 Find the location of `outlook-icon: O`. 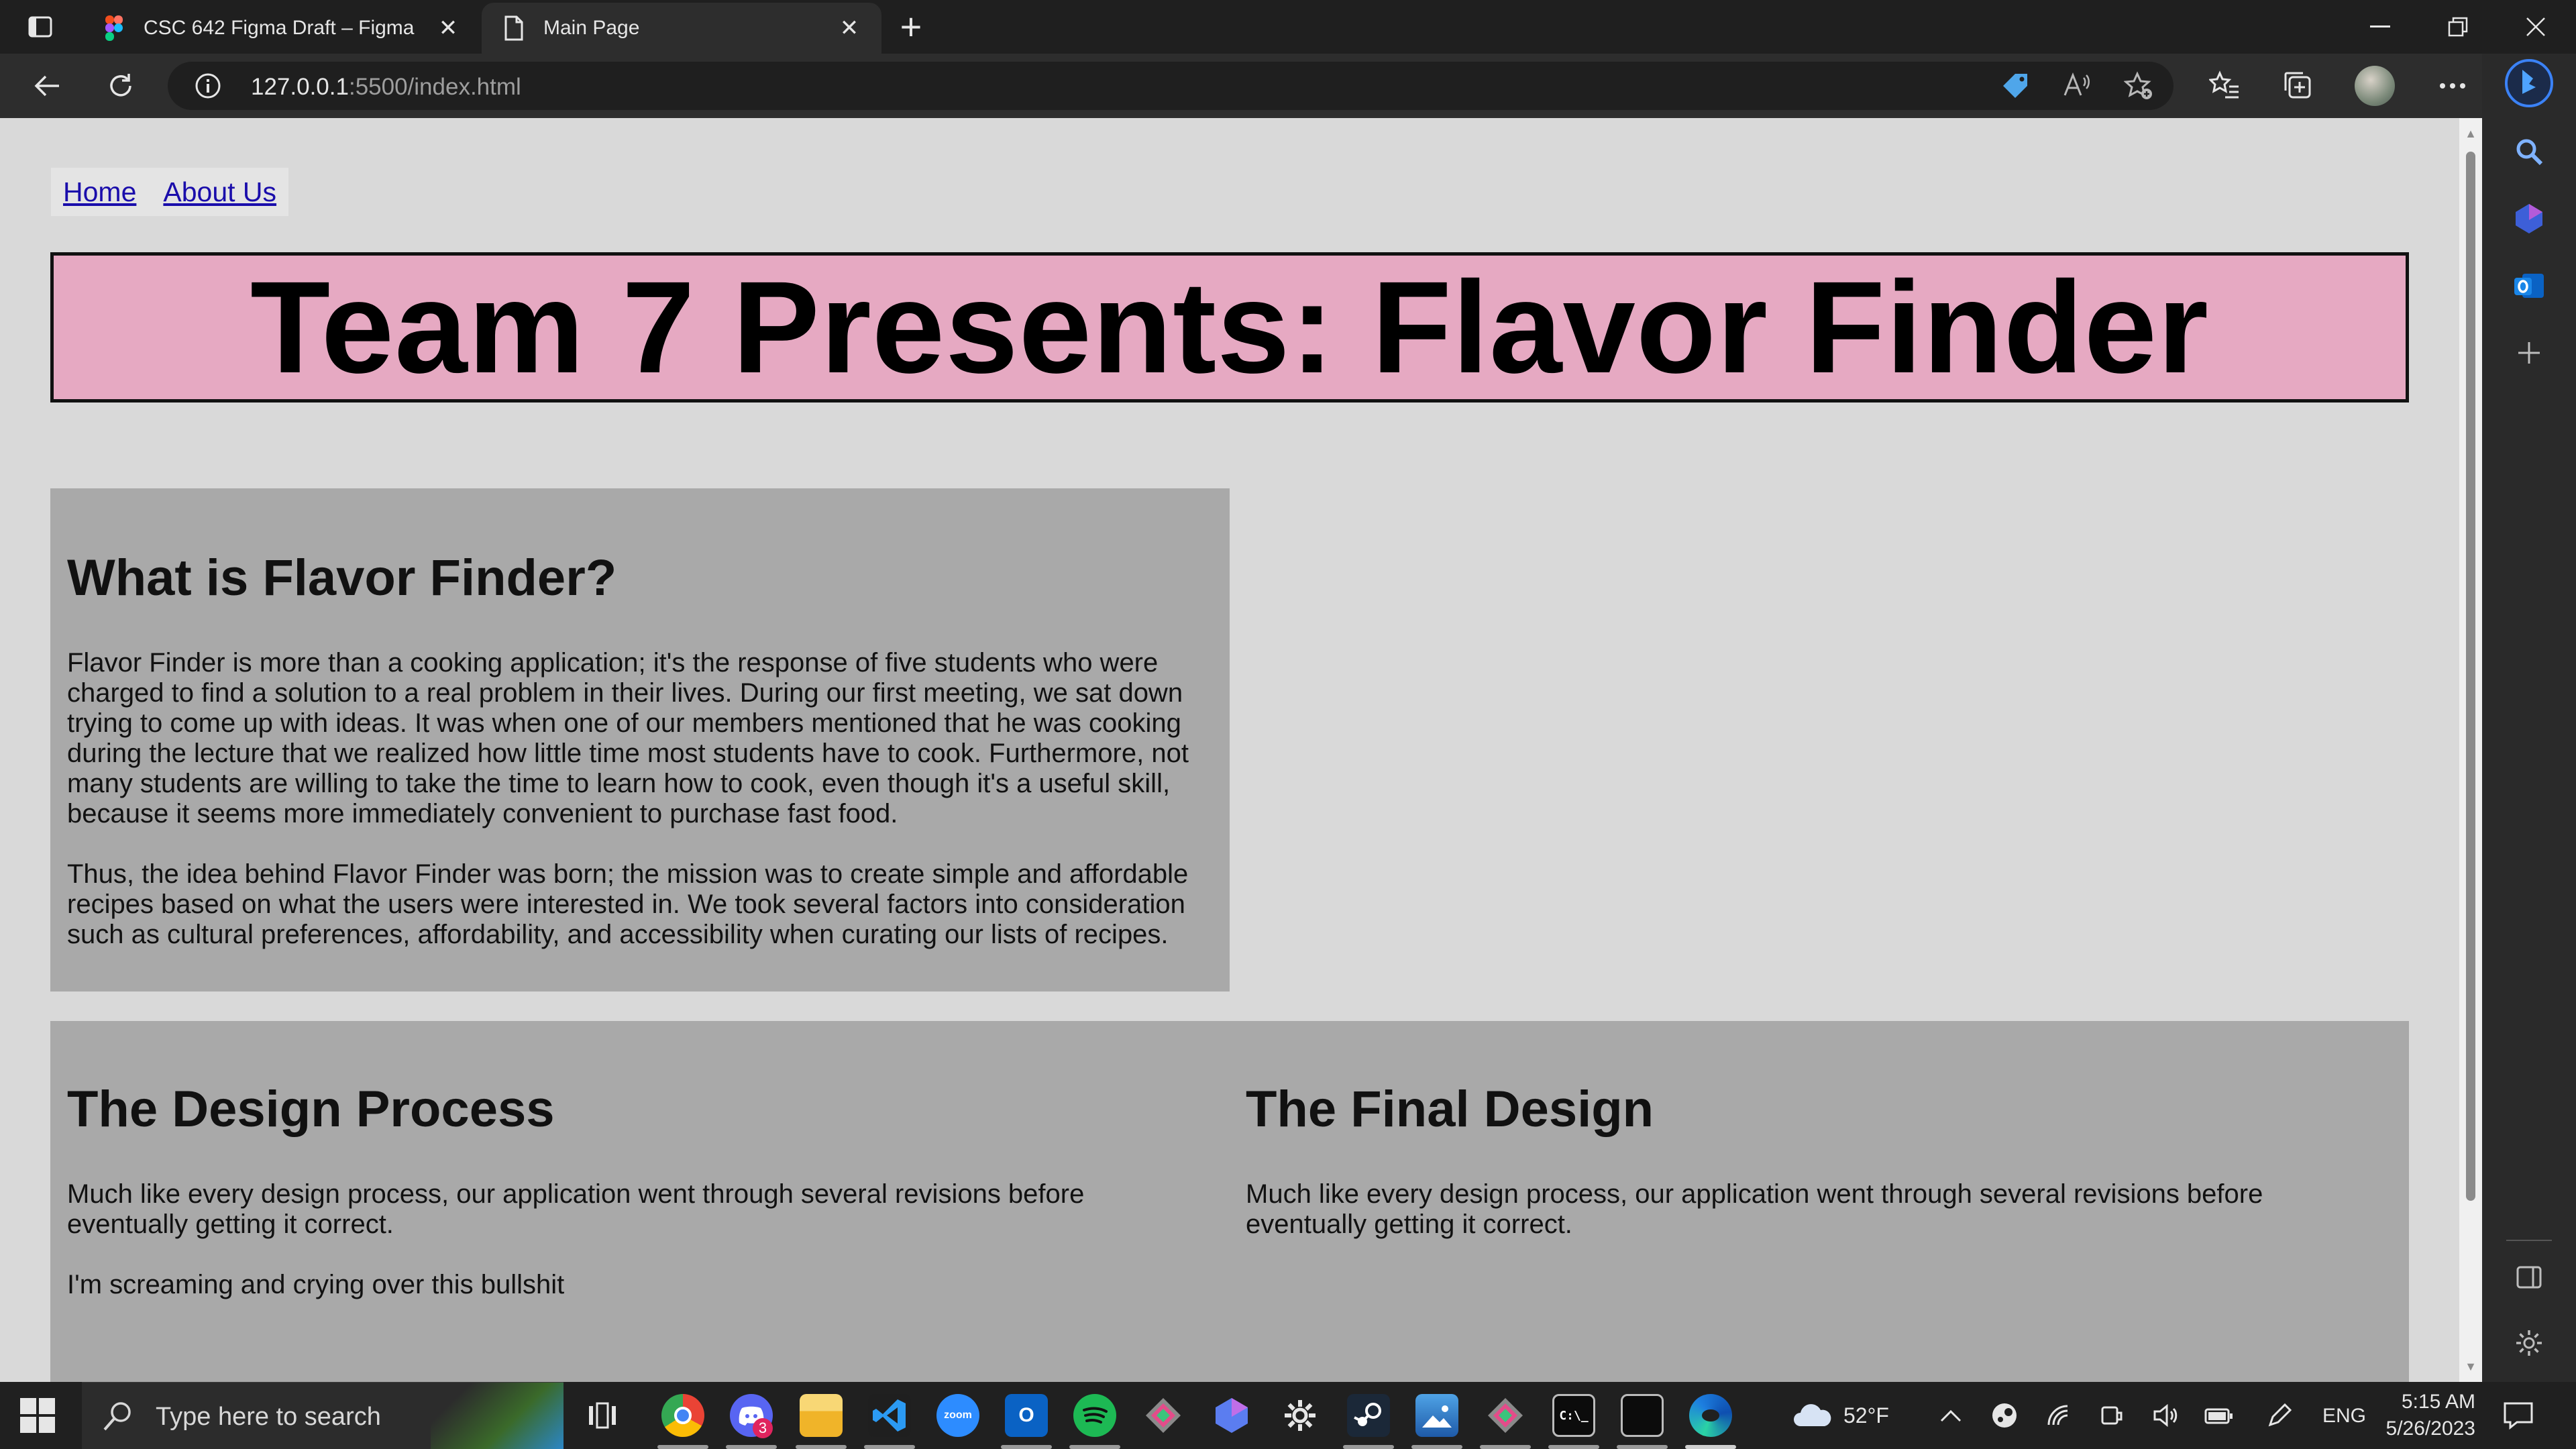

outlook-icon: O is located at coordinates (1026, 1415).